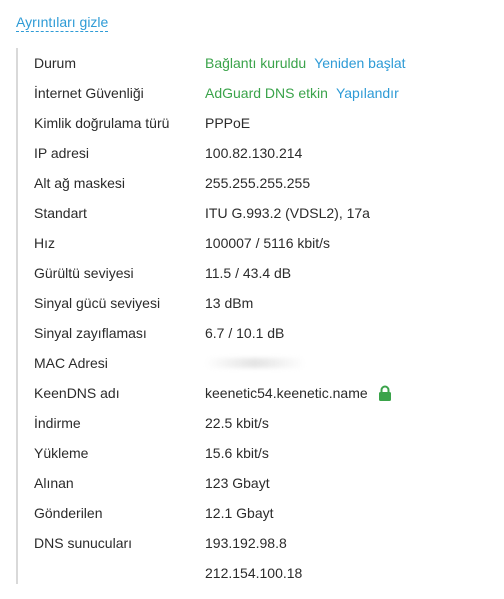  What do you see at coordinates (246, 543) in the screenshot?
I see `dns-server-1-value: 193.192.98.8` at bounding box center [246, 543].